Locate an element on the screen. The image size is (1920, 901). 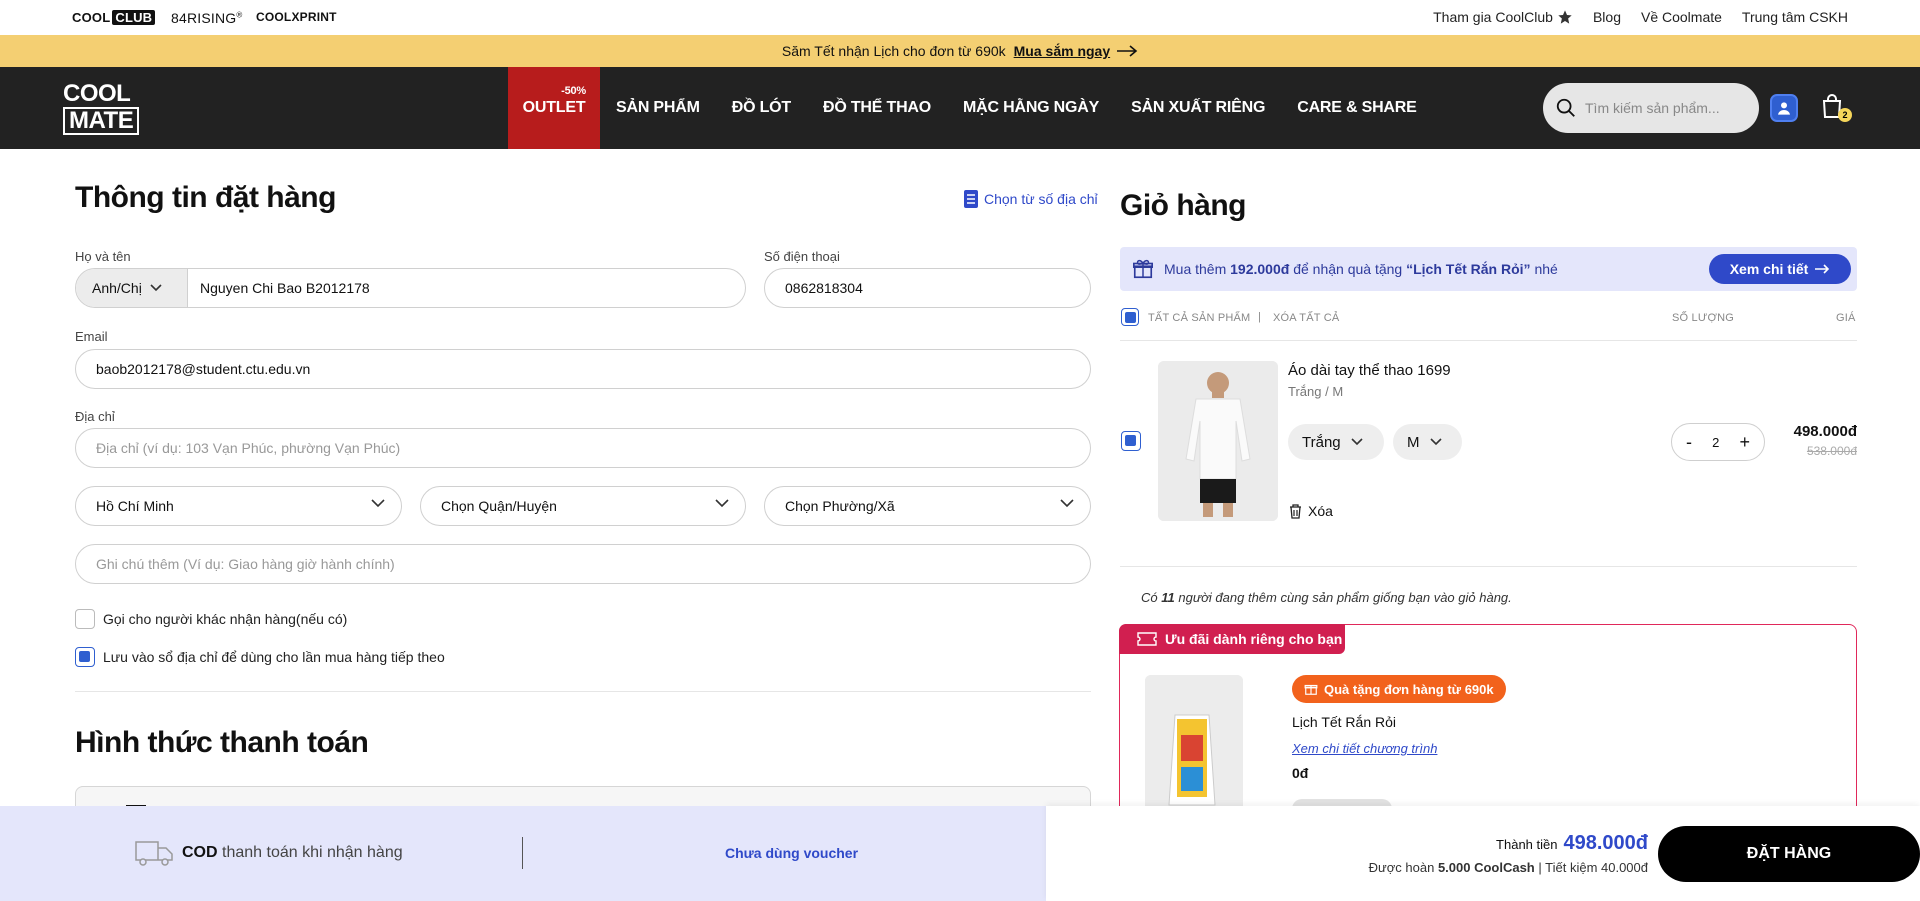
order-total: Thành tiền 498.000đ is located at coordinates (1572, 843).